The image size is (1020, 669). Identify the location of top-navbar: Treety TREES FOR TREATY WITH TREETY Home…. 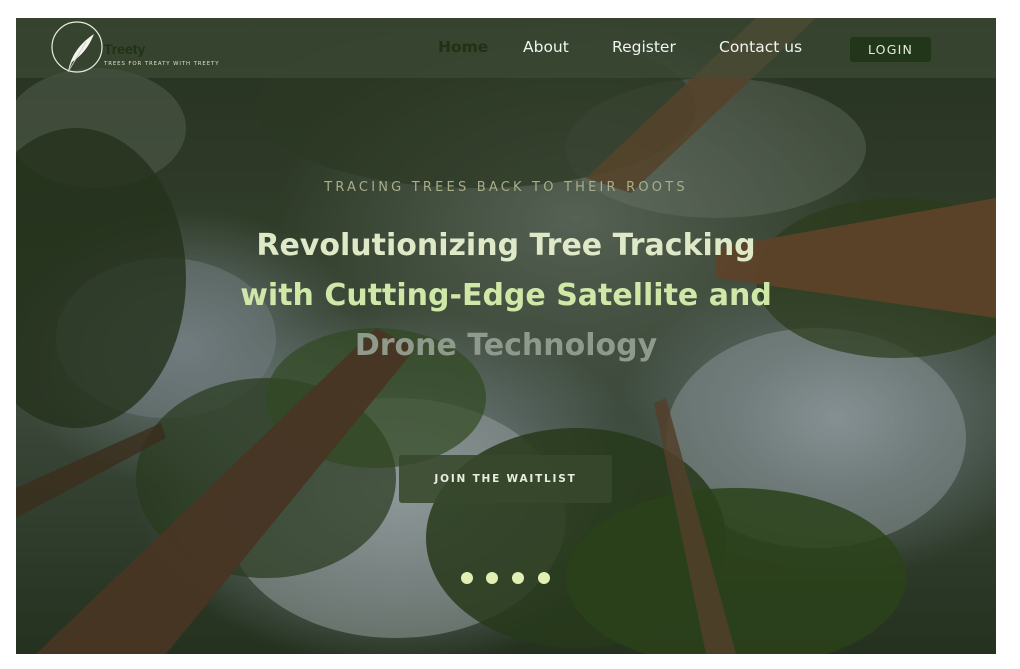
(506, 48).